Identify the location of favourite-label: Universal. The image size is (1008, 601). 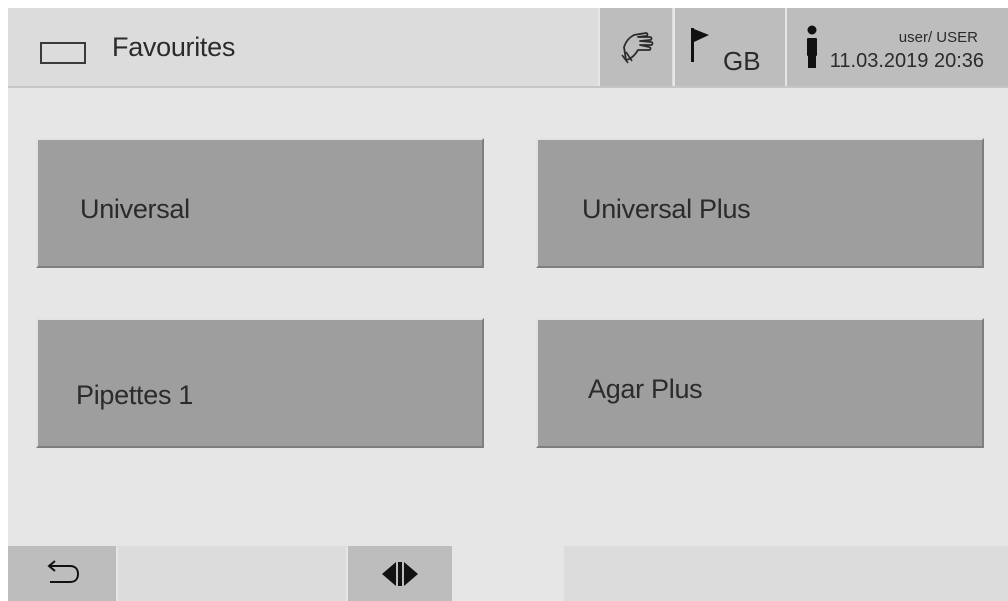
(135, 209).